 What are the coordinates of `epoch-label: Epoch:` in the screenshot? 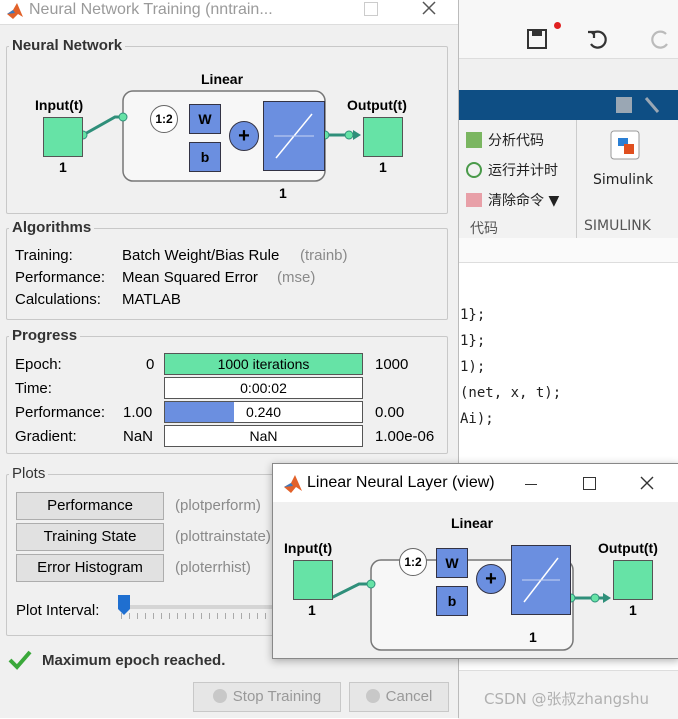 It's located at (38, 364).